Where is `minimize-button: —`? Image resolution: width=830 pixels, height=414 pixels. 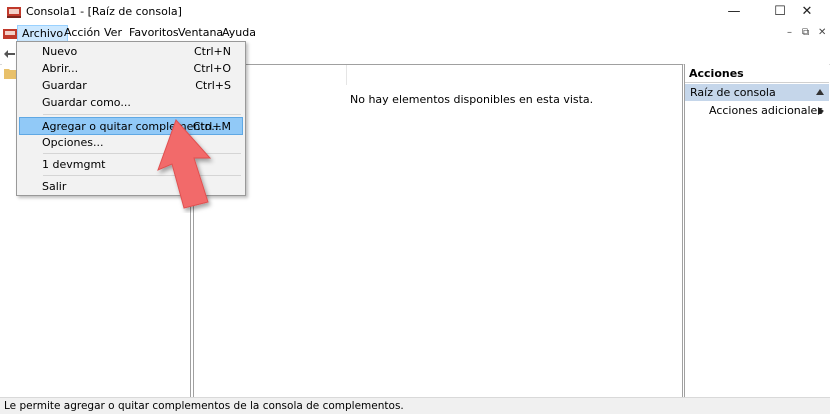
minimize-button: — is located at coordinates (734, 12).